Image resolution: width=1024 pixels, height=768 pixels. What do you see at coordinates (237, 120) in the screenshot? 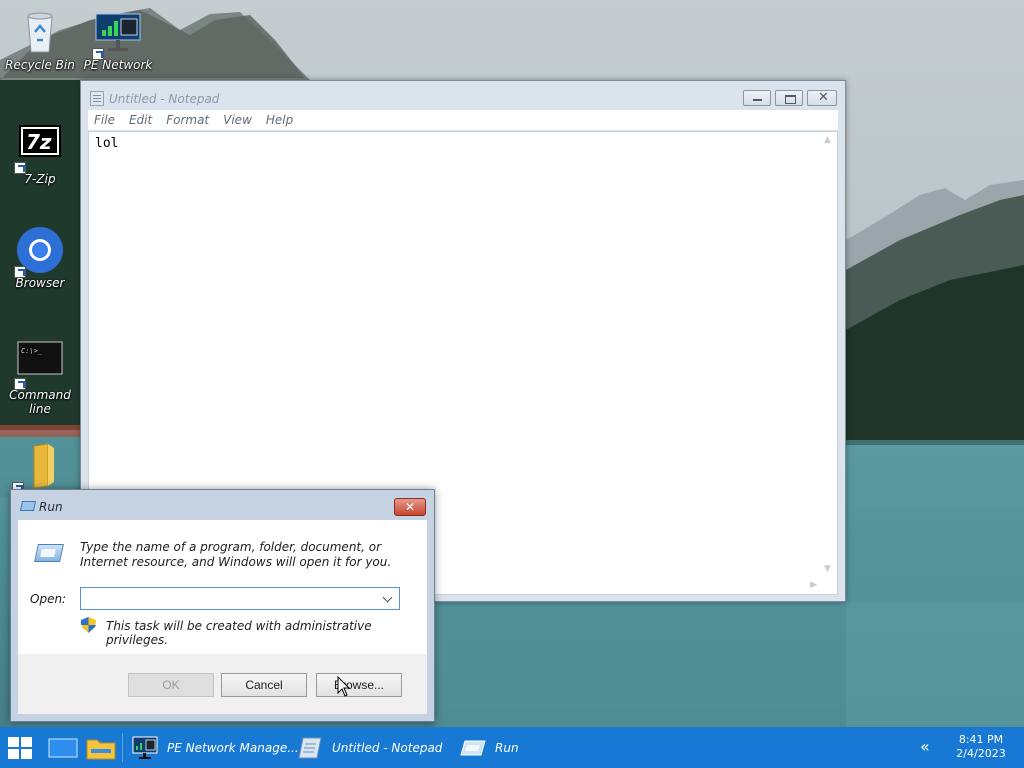
I see `menu-view: View` at bounding box center [237, 120].